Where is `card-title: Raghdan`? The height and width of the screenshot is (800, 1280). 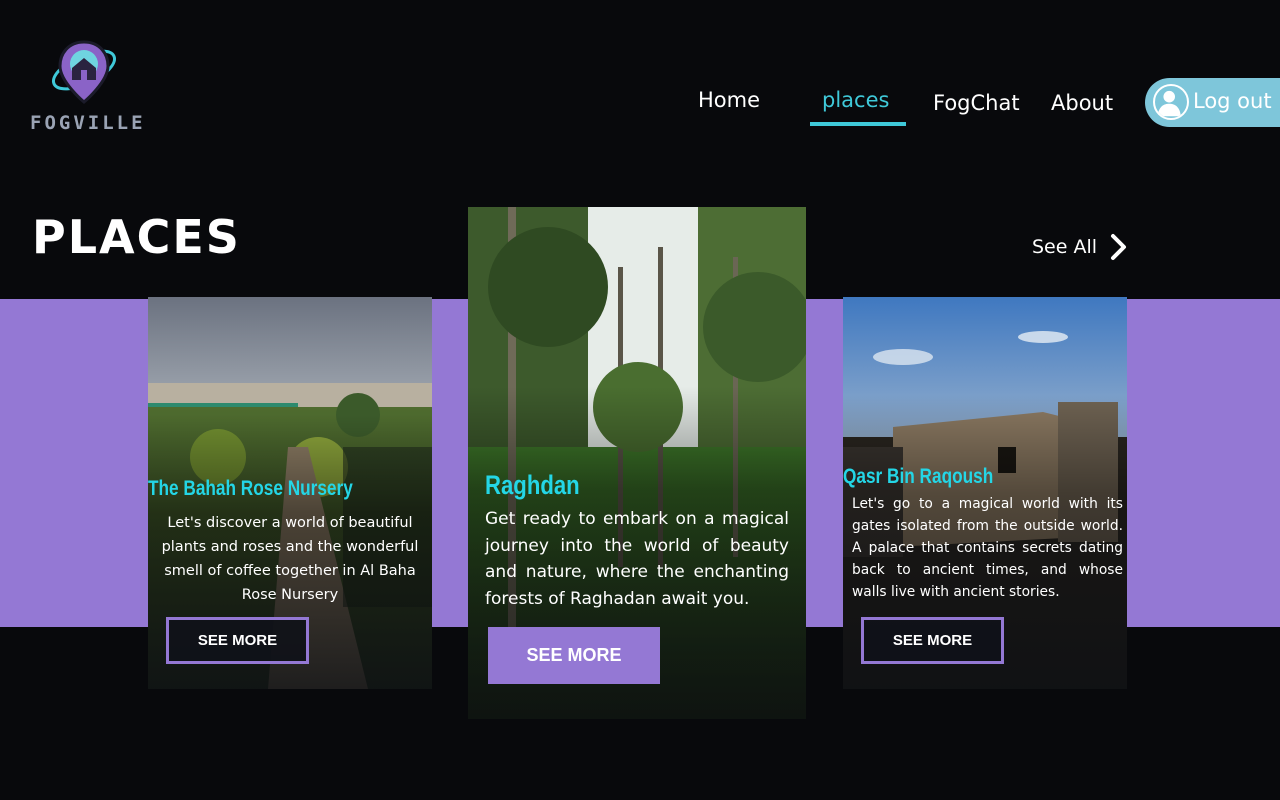 card-title: Raghdan is located at coordinates (532, 485).